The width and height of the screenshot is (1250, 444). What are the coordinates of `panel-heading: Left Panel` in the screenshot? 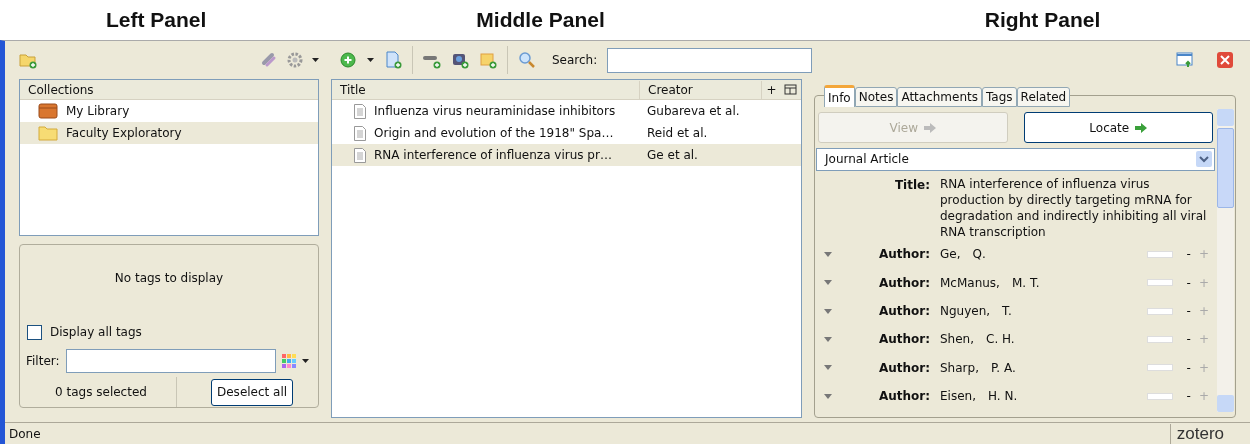 It's located at (156, 20).